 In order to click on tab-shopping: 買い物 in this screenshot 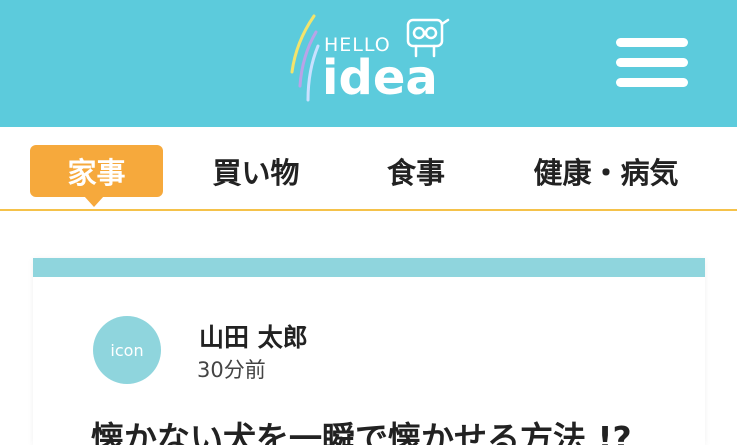, I will do `click(256, 171)`.